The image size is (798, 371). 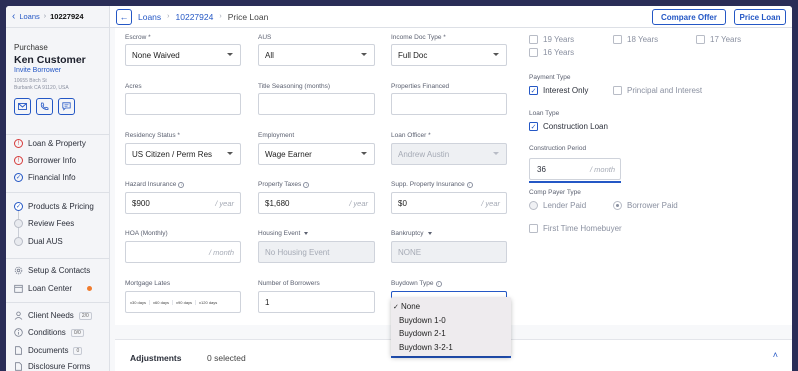 I want to click on sidebar-item-label: Disclosure Forms, so click(x=59, y=366).